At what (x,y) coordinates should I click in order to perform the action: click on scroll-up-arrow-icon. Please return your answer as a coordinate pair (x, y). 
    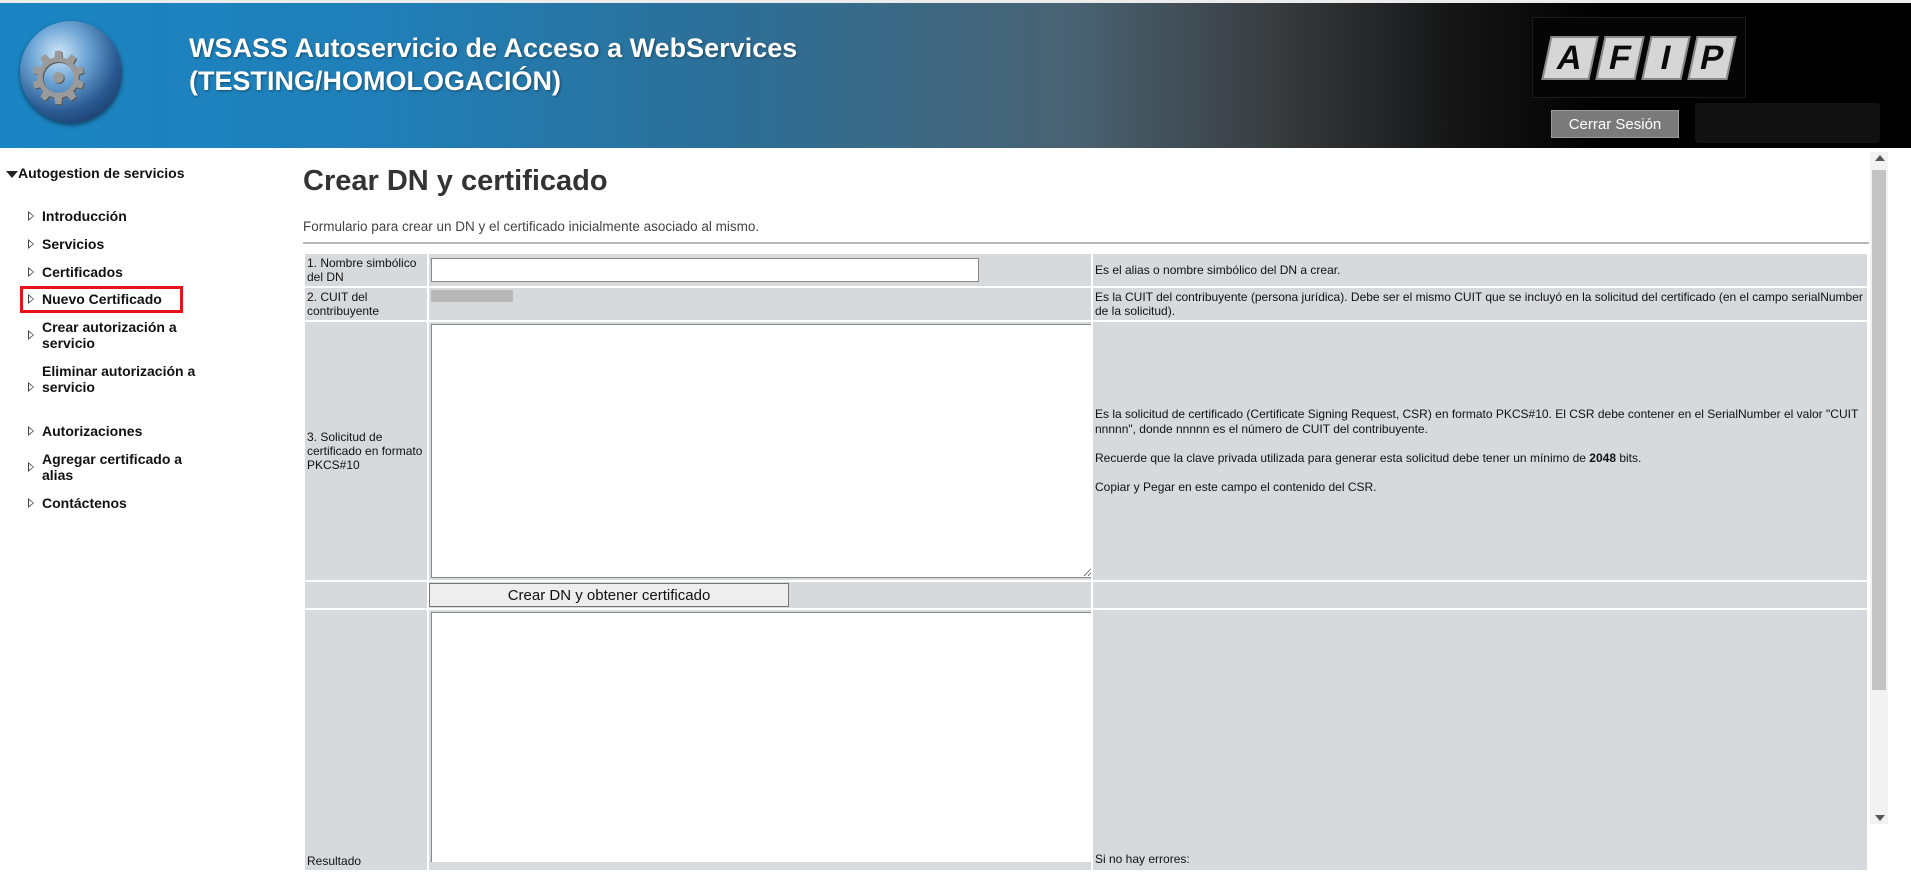
    Looking at the image, I should click on (1880, 158).